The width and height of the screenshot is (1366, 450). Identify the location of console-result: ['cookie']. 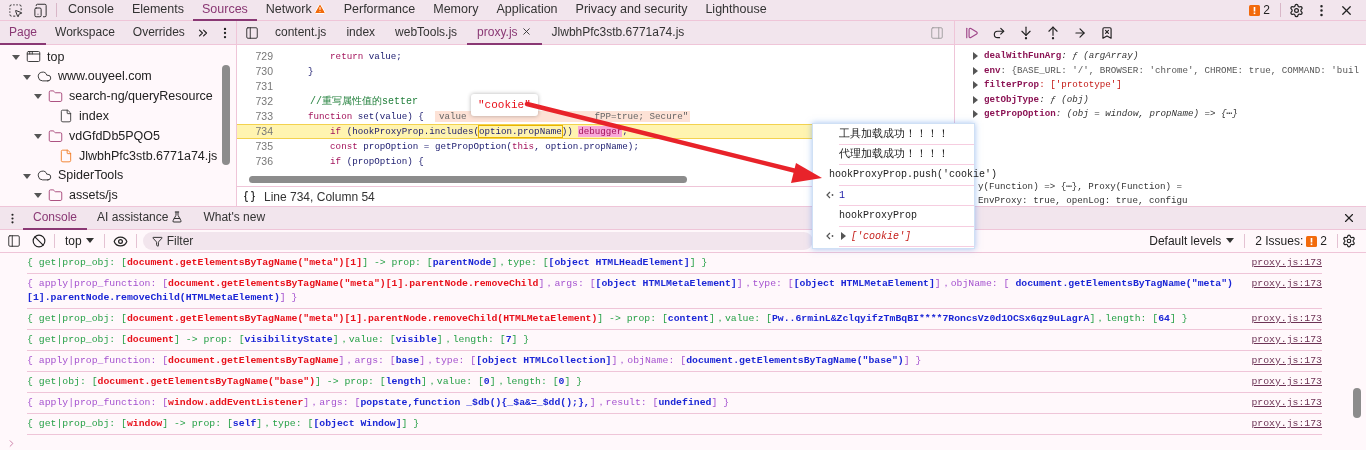
(881, 236).